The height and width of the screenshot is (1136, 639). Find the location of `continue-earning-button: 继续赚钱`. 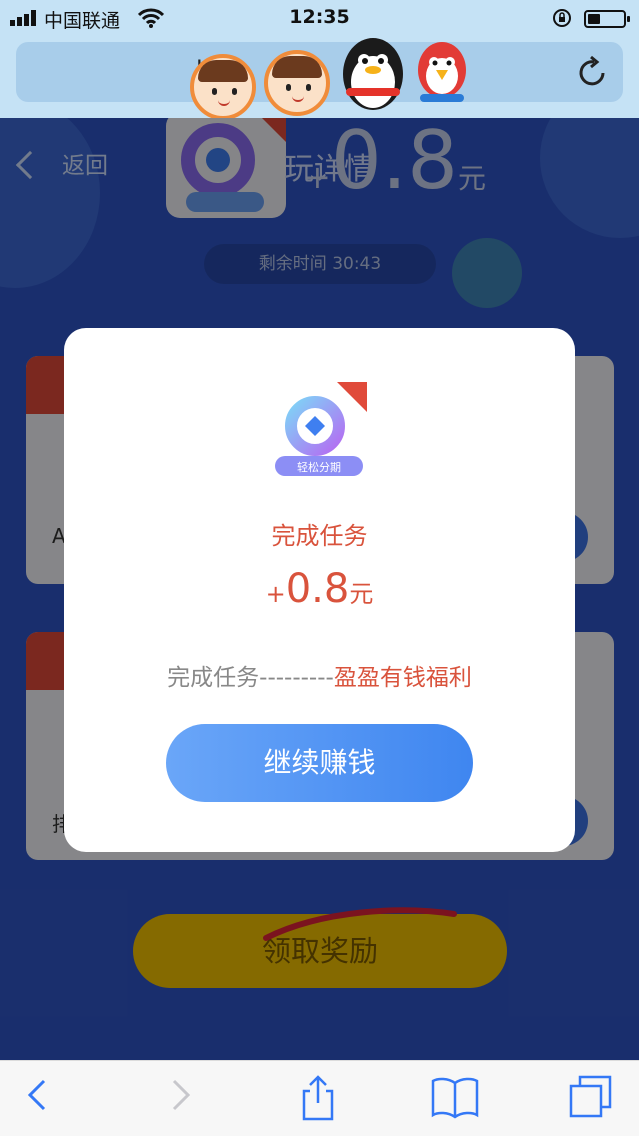

continue-earning-button: 继续赚钱 is located at coordinates (319, 763).